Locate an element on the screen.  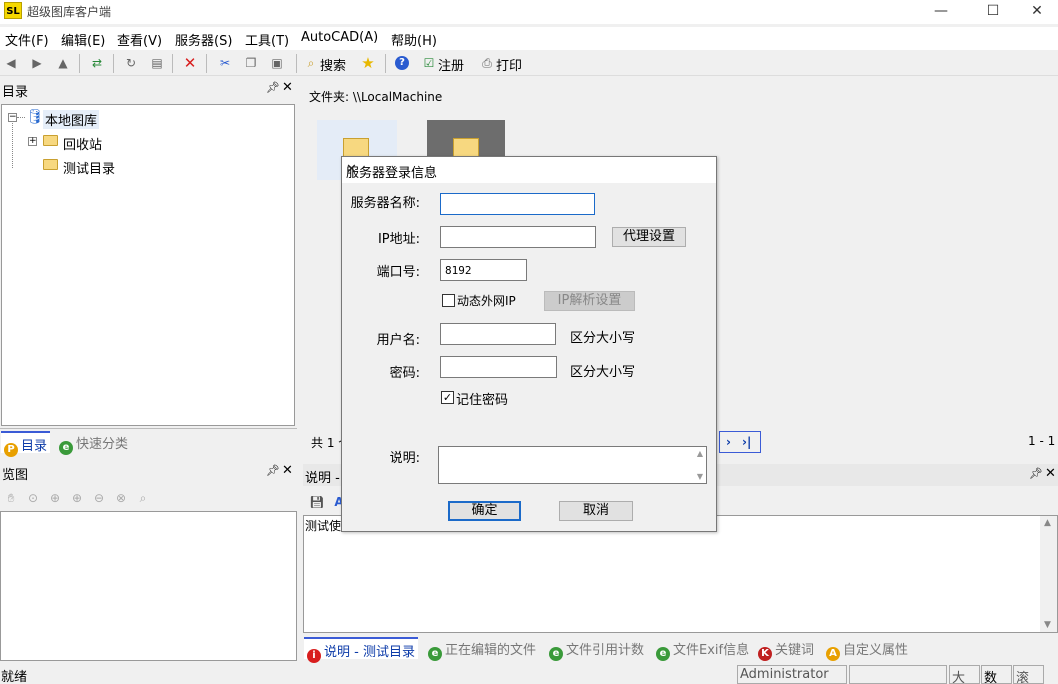
zoom-in-icon: ⊕ is located at coordinates (77, 498).